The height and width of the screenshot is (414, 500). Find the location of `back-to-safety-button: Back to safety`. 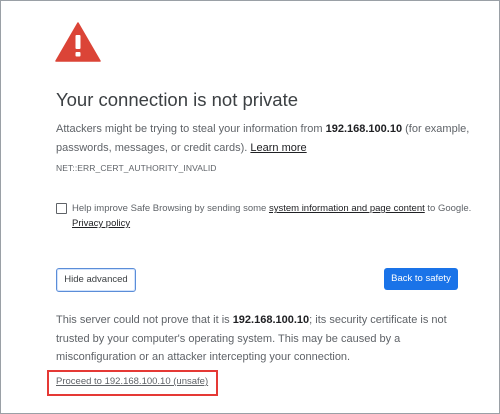

back-to-safety-button: Back to safety is located at coordinates (421, 279).